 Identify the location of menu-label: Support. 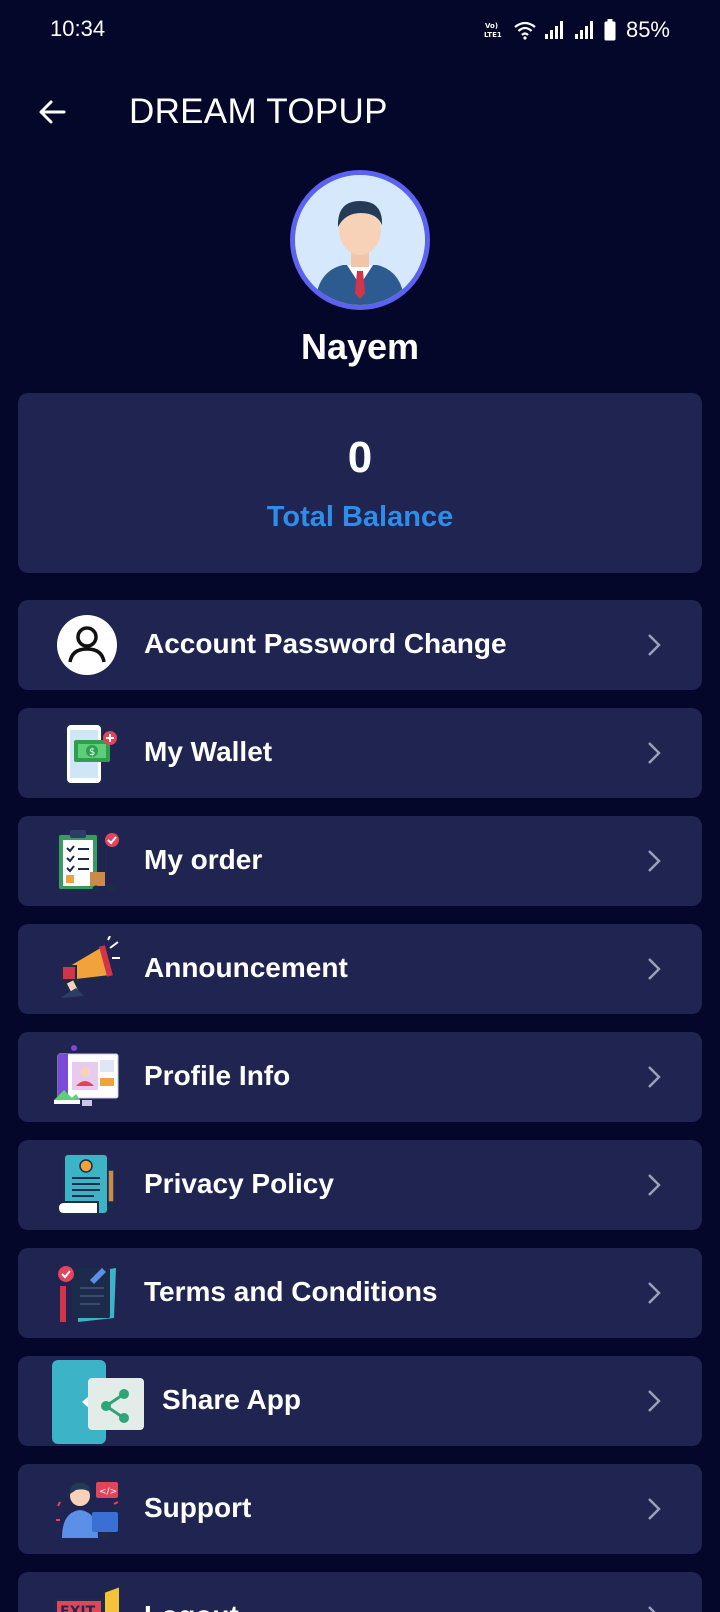
(198, 1507).